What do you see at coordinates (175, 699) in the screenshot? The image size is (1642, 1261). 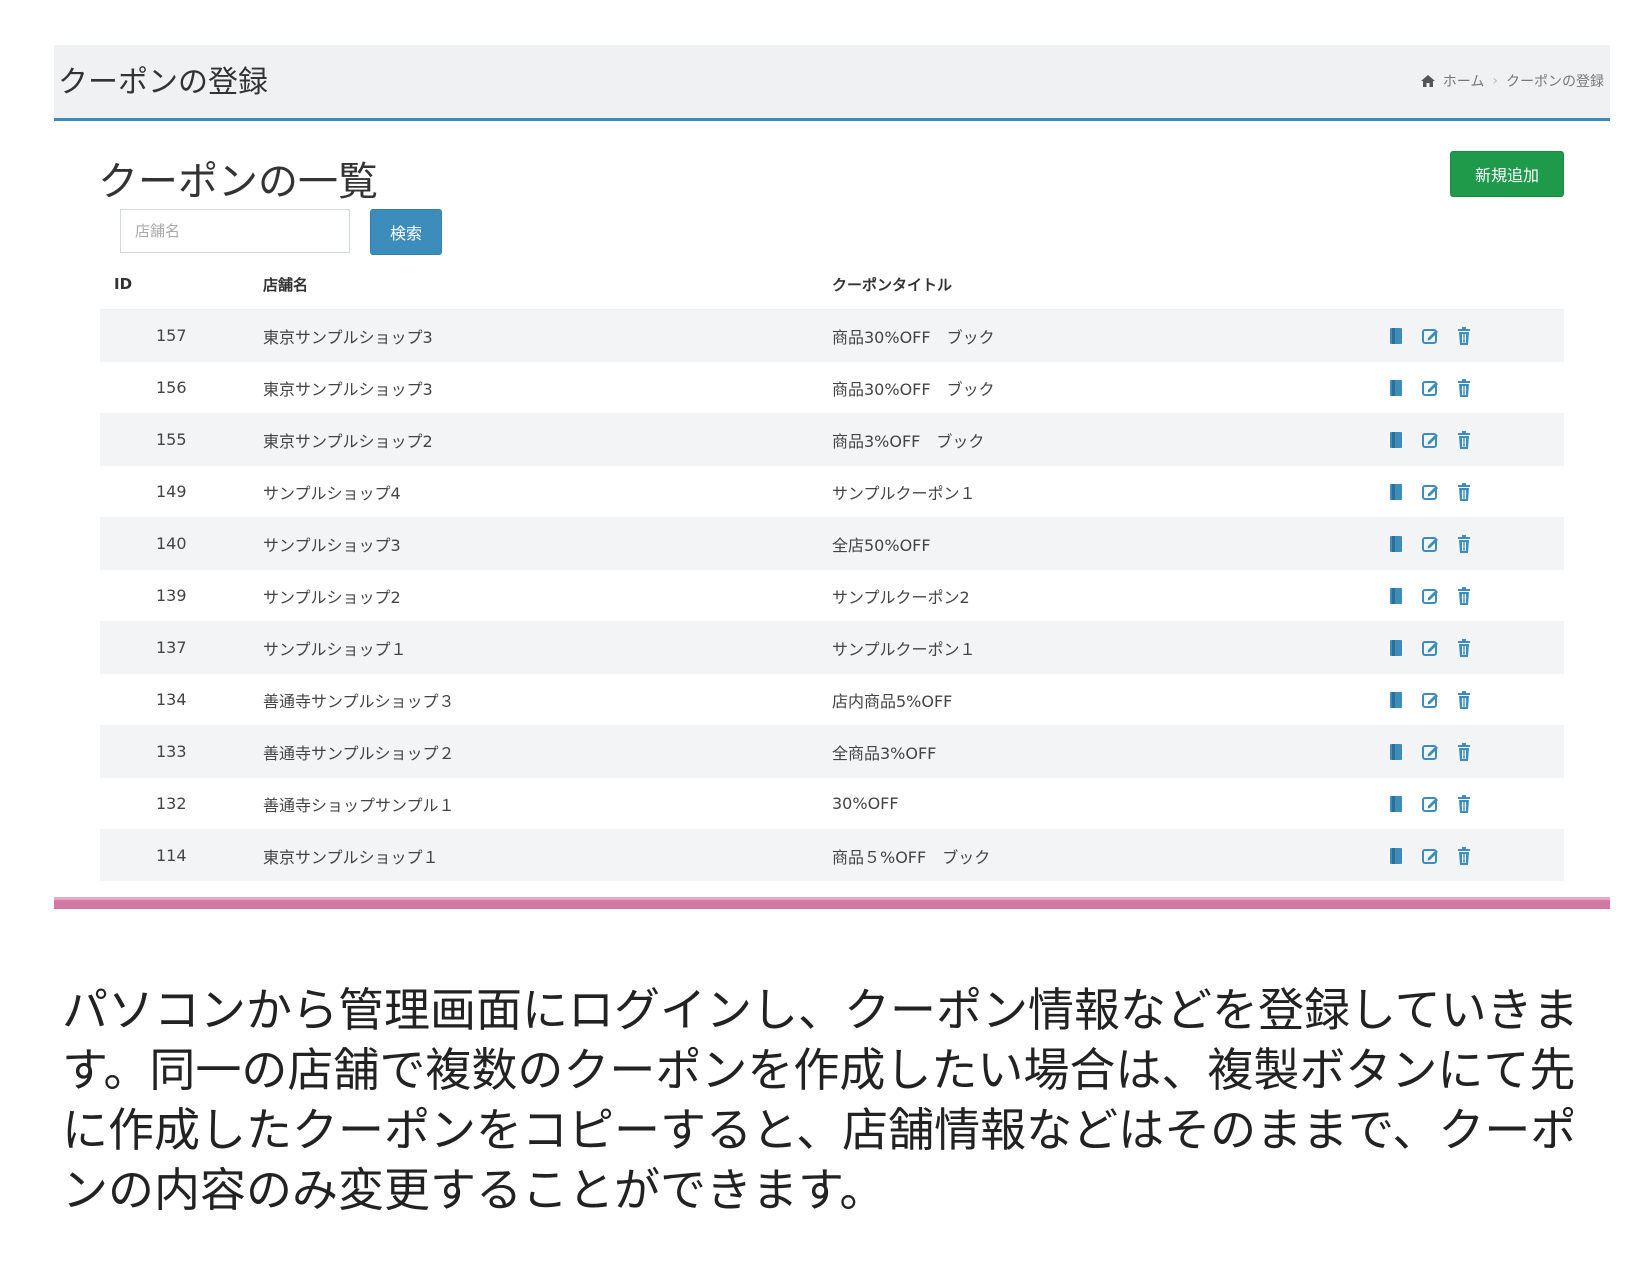 I see `row-id: 134` at bounding box center [175, 699].